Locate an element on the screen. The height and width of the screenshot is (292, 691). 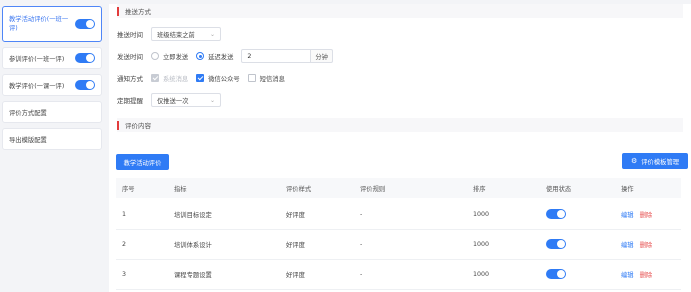
column-header: 评价规则 is located at coordinates (373, 189).